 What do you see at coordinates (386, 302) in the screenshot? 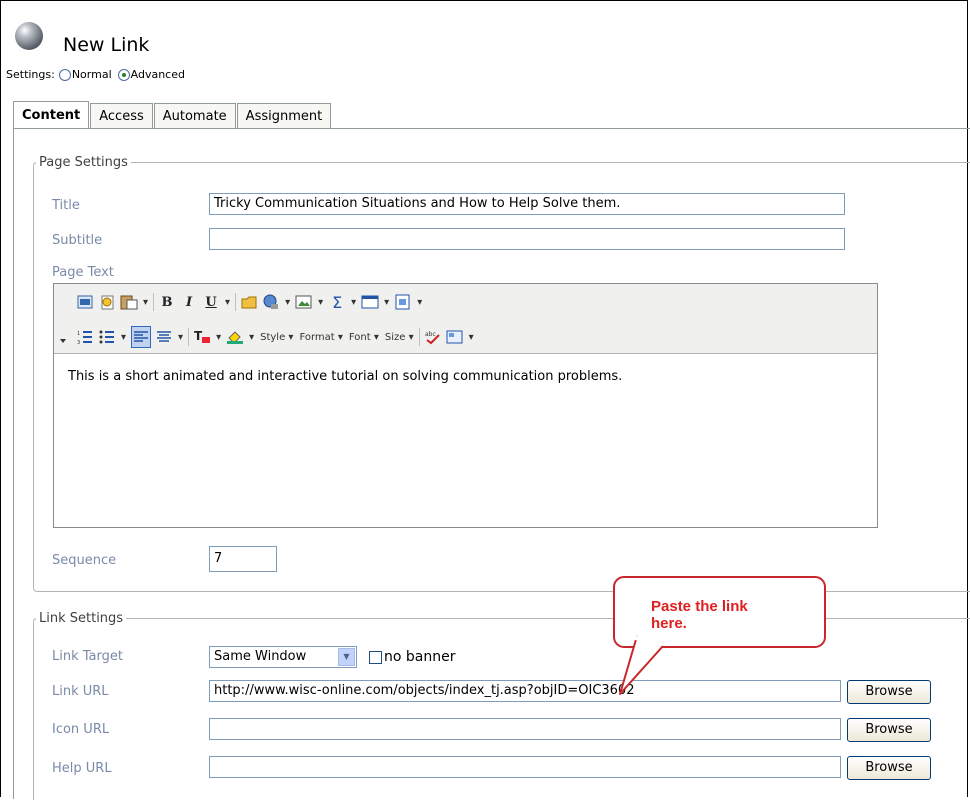
I see `table-dropdown-icon: ▾` at bounding box center [386, 302].